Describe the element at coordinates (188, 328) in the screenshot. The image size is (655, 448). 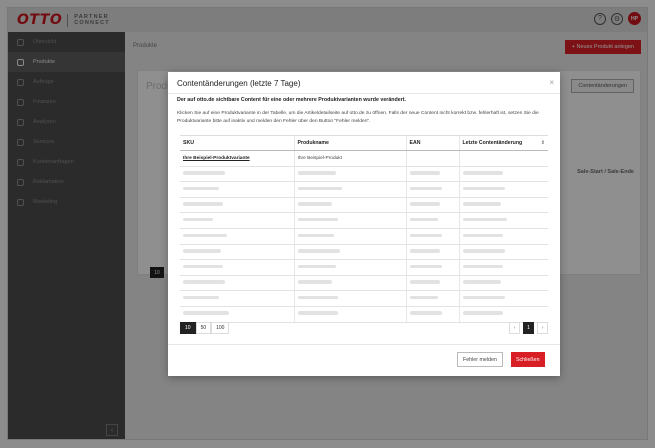
I see `page-size-10: 10` at that location.